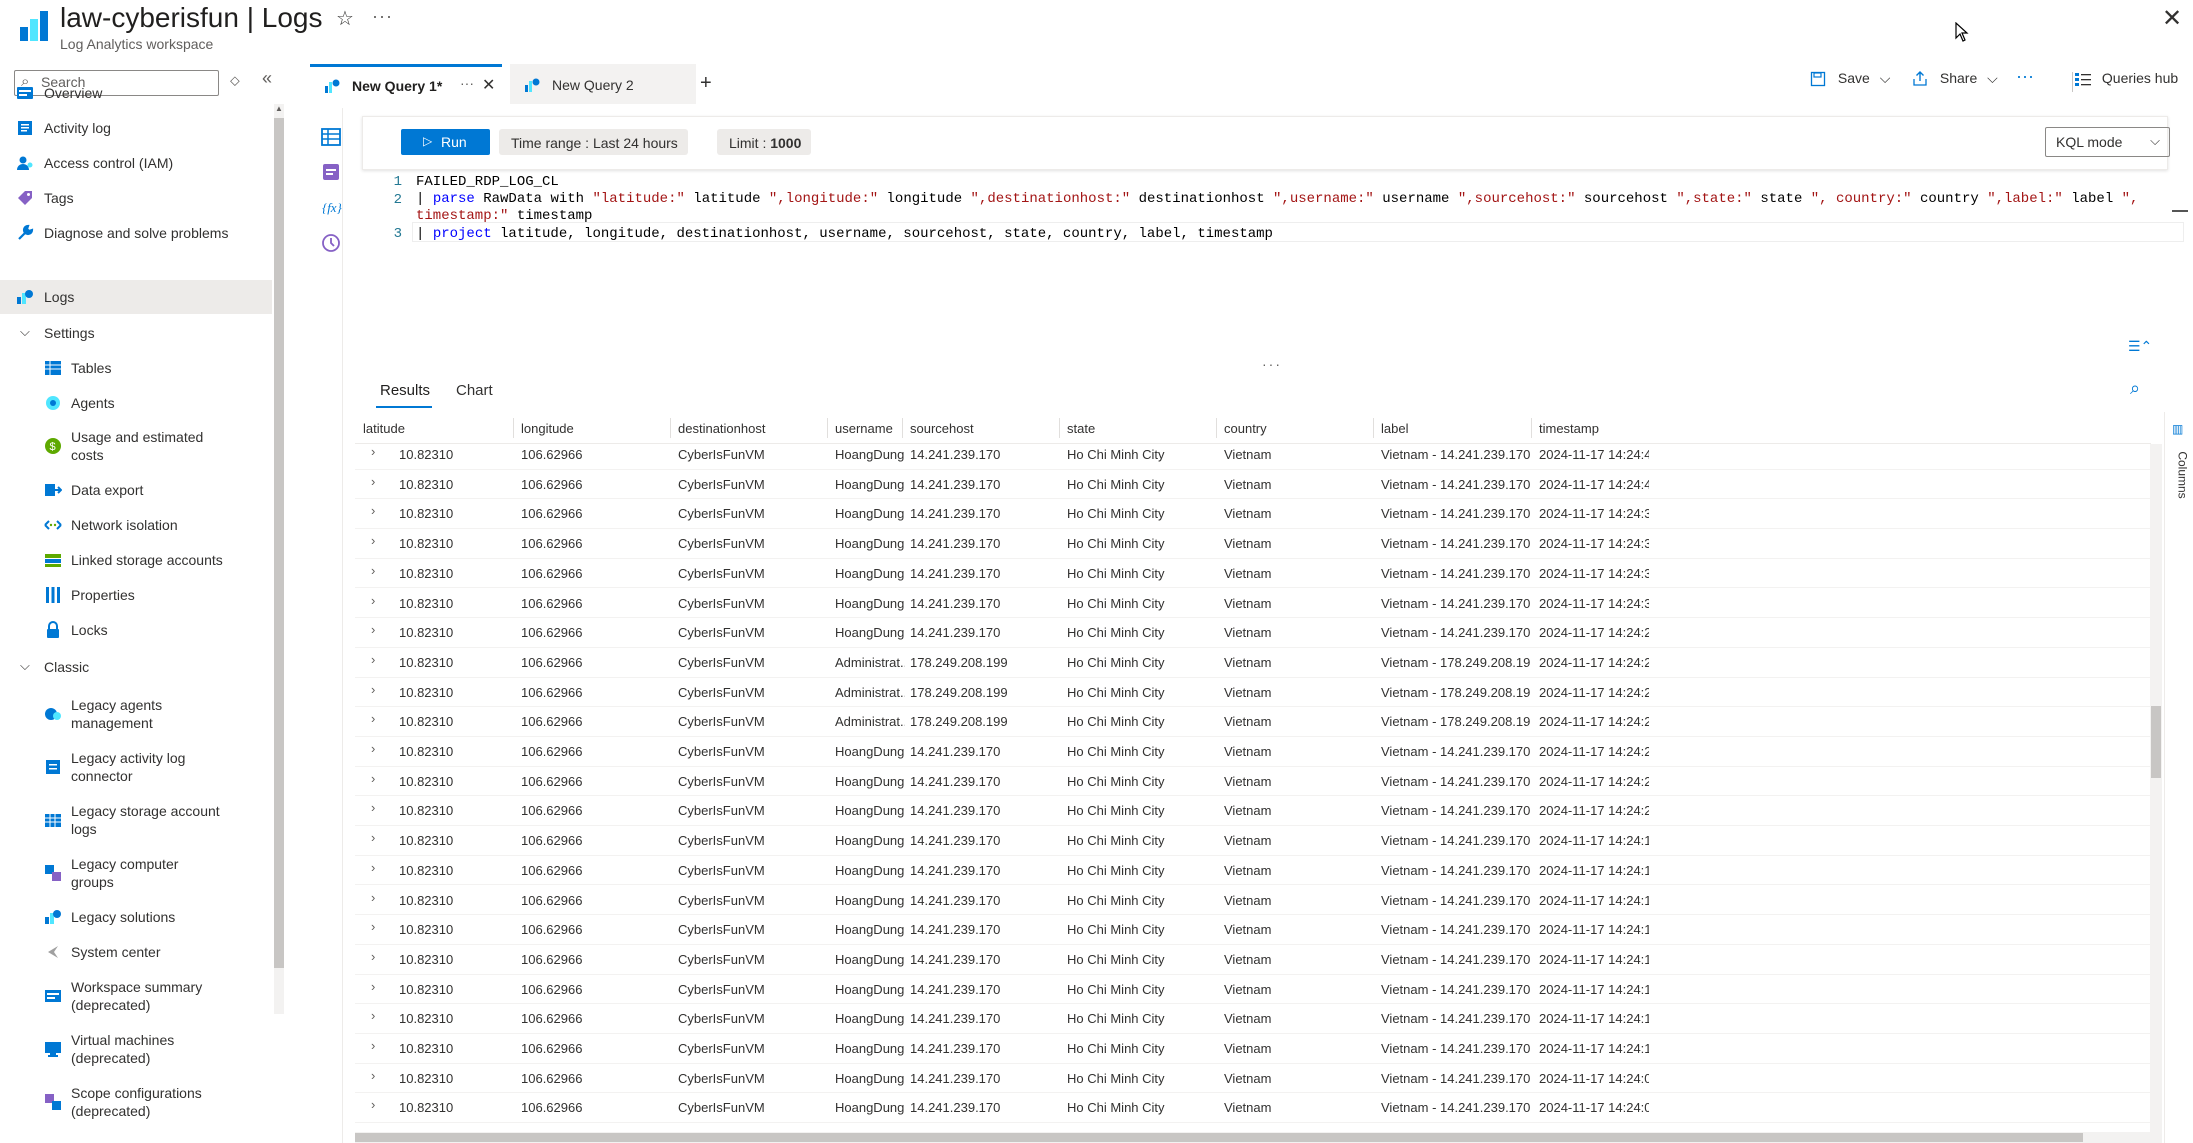  What do you see at coordinates (136, 873) in the screenshot?
I see `sidebar-item-legacy-computer-groups: Legacy computer groups` at bounding box center [136, 873].